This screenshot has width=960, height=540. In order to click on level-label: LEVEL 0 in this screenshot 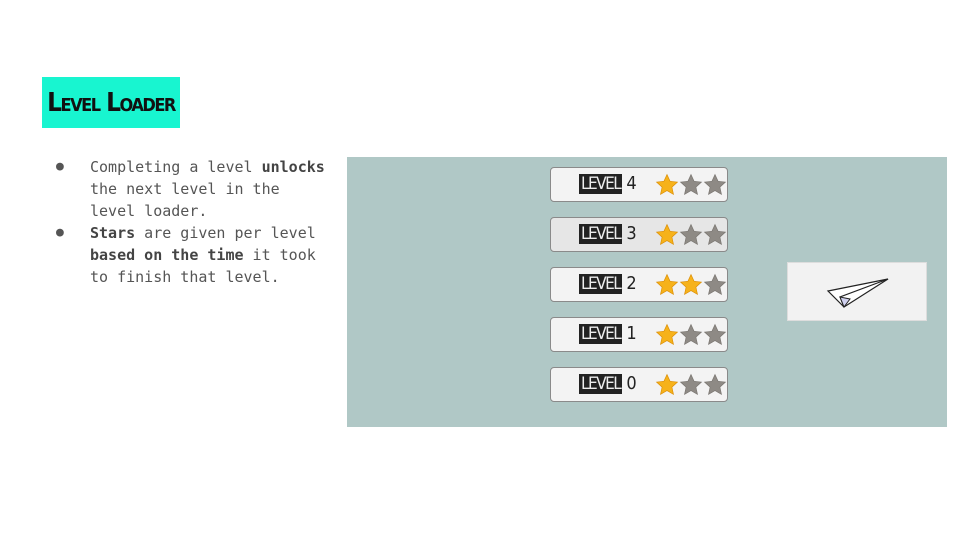, I will do `click(608, 383)`.